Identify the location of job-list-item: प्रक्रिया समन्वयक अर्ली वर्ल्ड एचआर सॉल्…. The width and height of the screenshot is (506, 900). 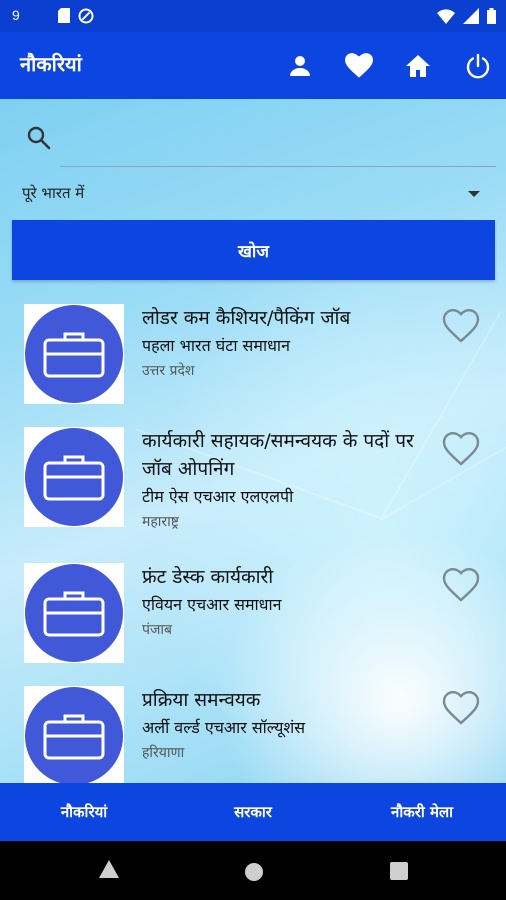
(259, 734).